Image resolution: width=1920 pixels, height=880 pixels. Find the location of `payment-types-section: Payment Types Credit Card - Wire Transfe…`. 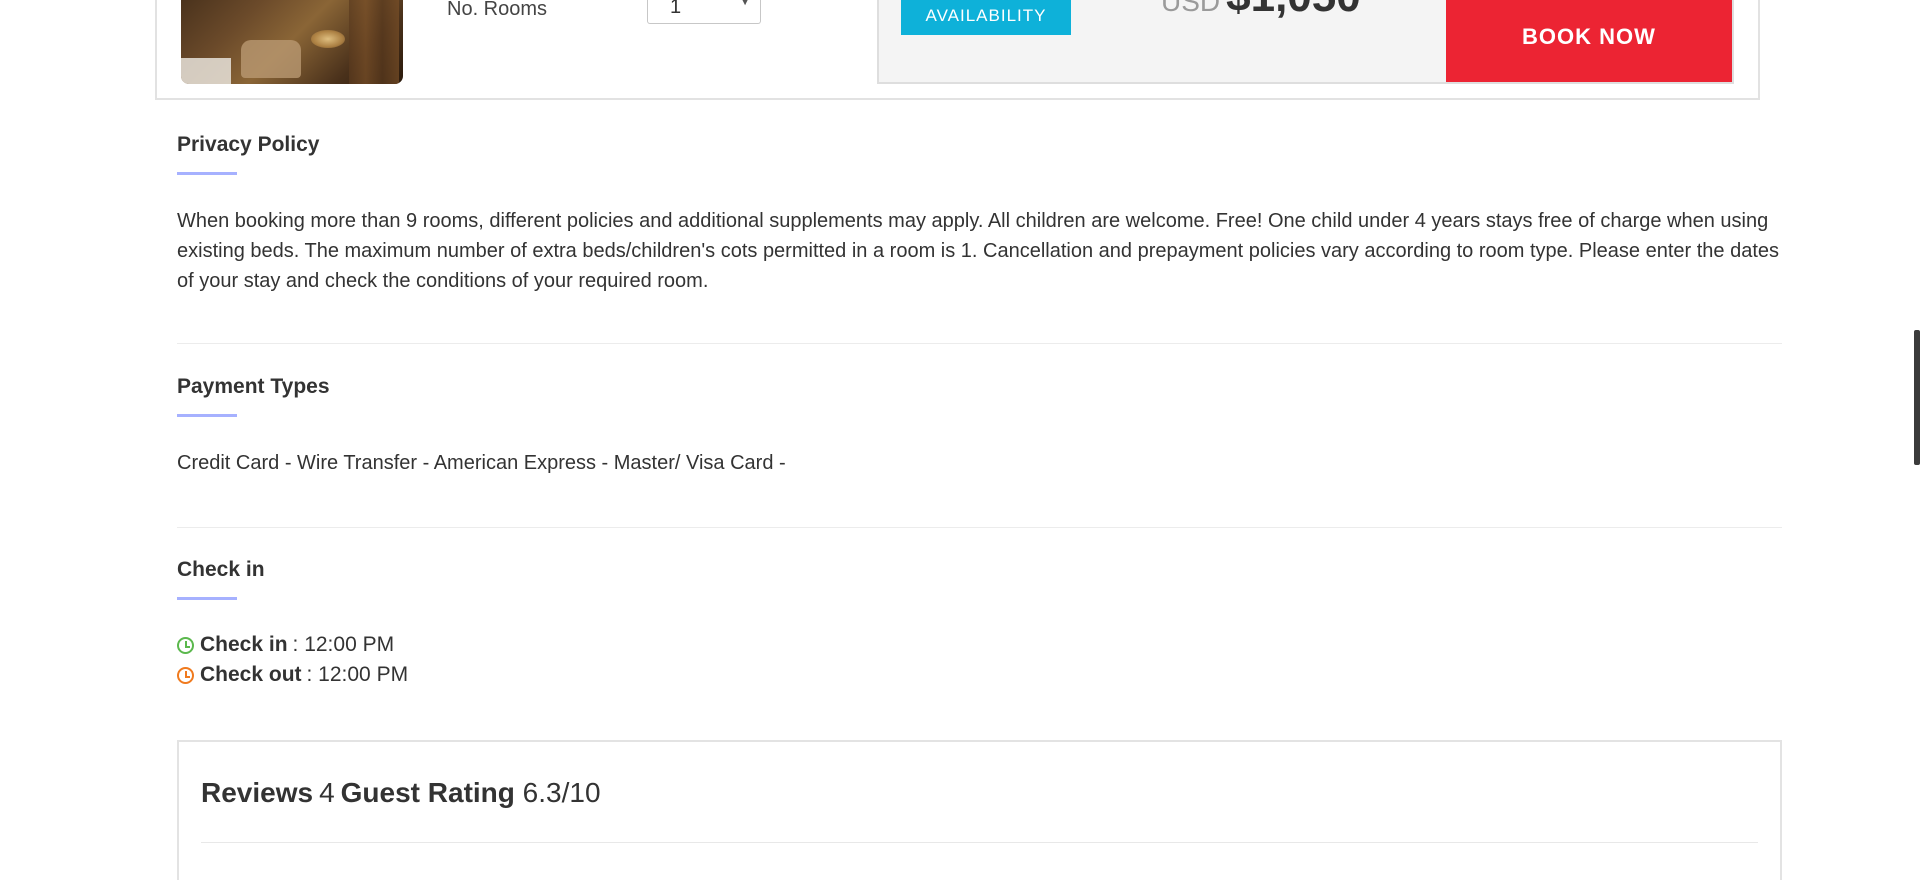

payment-types-section: Payment Types Credit Card - Wire Transfe… is located at coordinates (979, 425).